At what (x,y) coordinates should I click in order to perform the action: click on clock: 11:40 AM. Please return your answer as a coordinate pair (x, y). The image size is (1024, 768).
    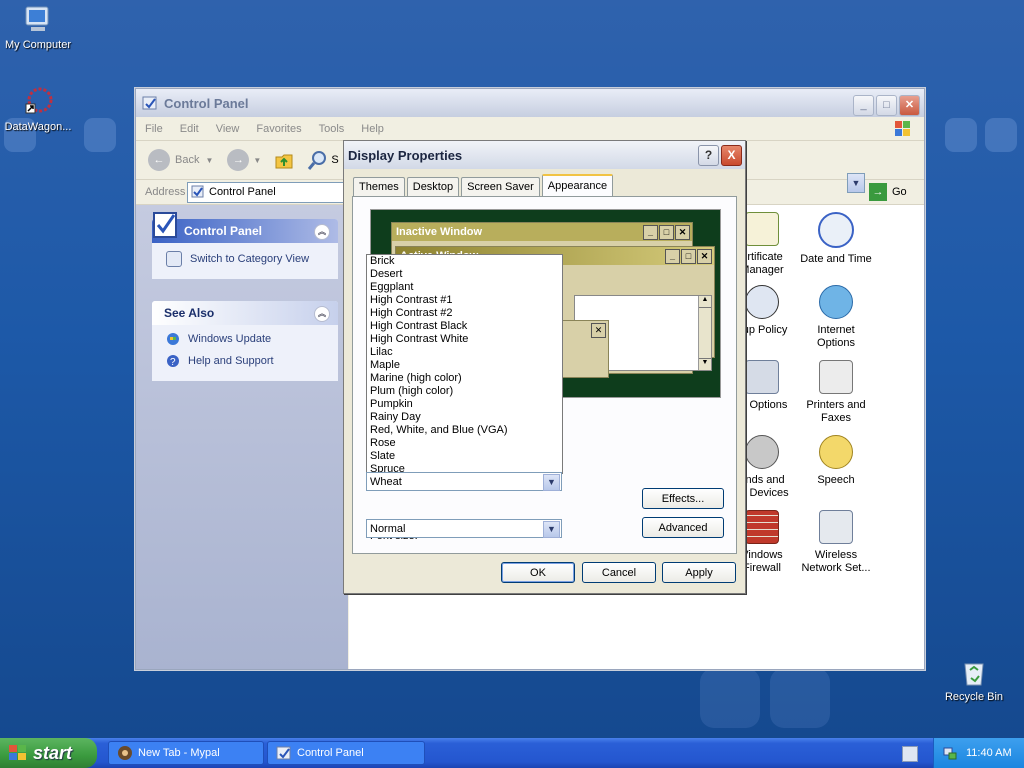
    Looking at the image, I should click on (989, 753).